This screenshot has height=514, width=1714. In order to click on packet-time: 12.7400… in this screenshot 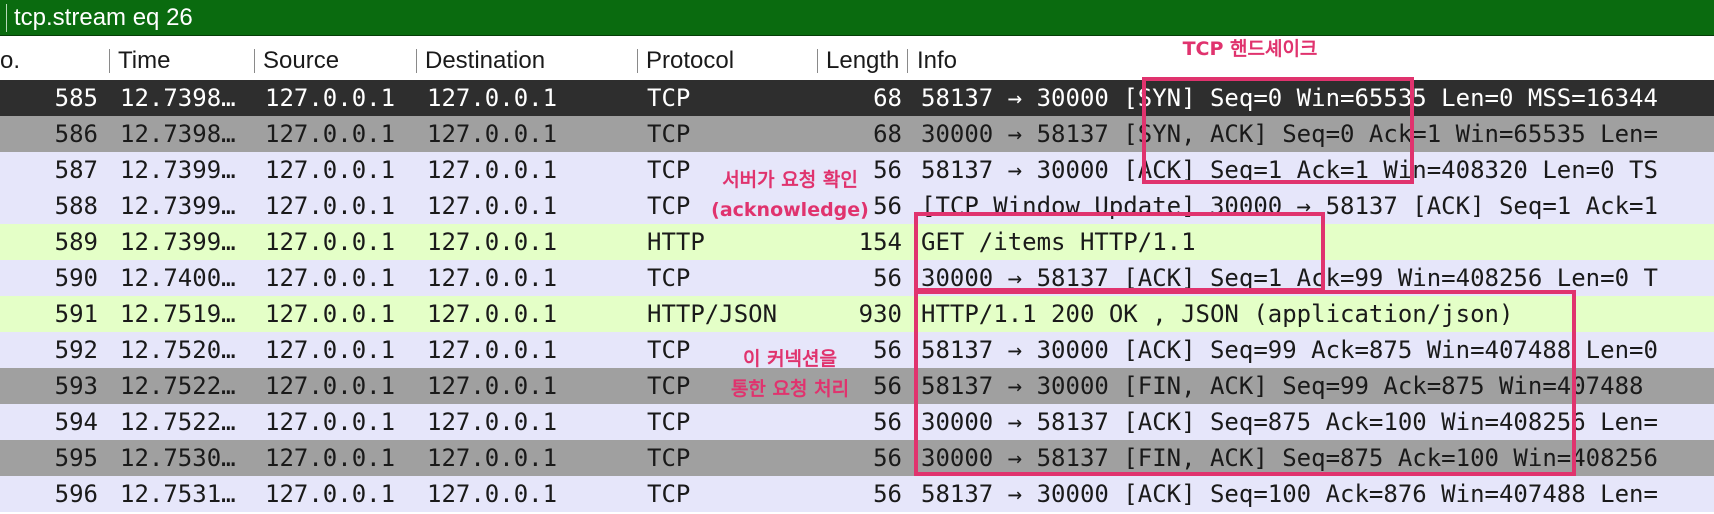, I will do `click(178, 278)`.